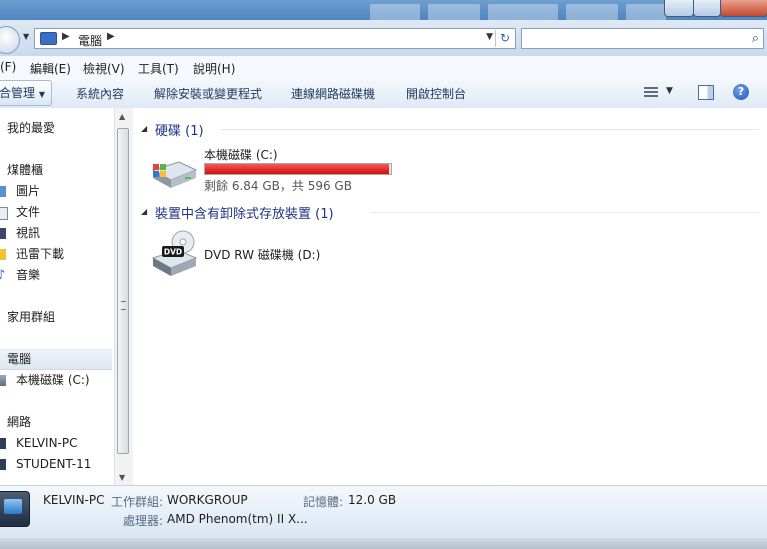 The height and width of the screenshot is (549, 767). Describe the element at coordinates (104, 68) in the screenshot. I see `menu-view: 檢視(V)` at that location.